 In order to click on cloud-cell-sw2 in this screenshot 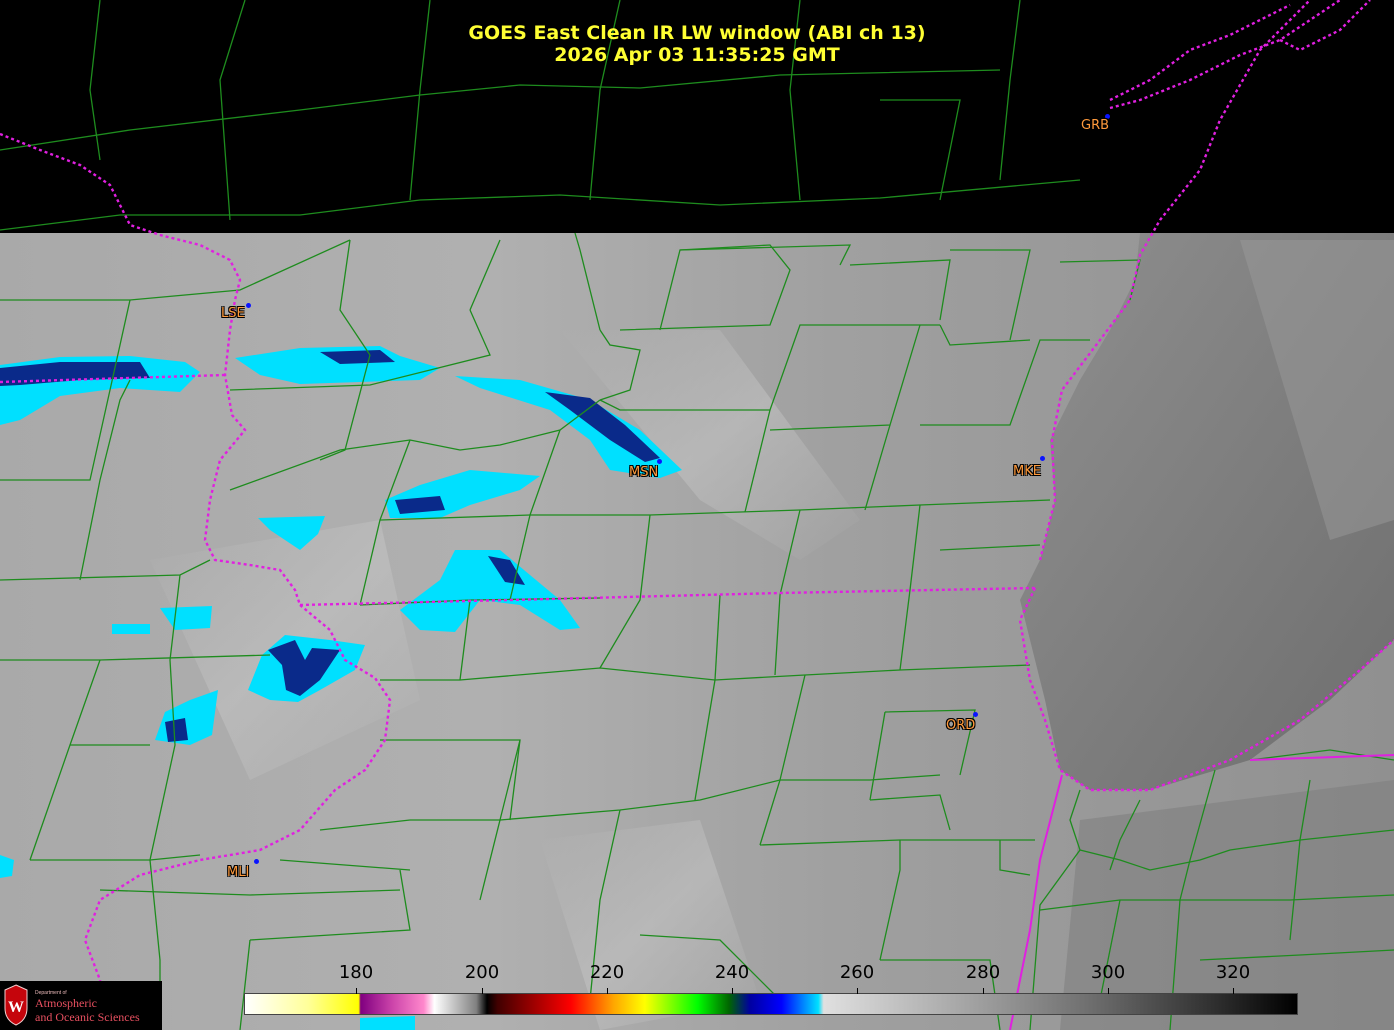, I will do `click(131, 629)`.